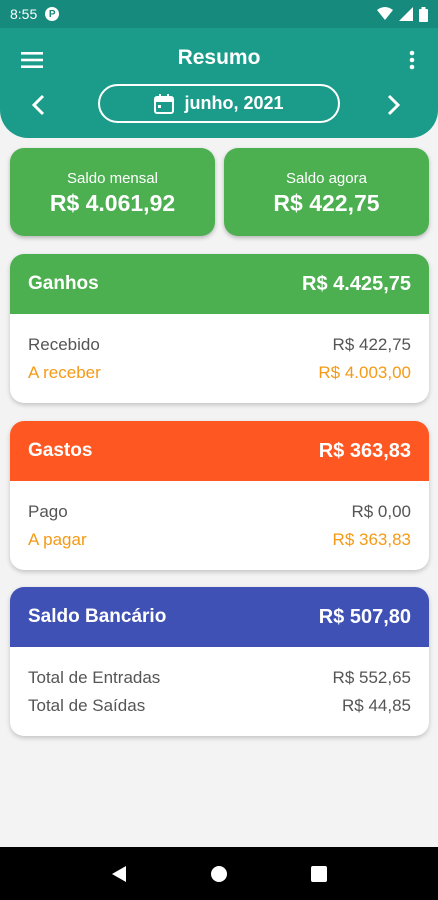  What do you see at coordinates (381, 511) in the screenshot?
I see `row-value: R$ 0,00` at bounding box center [381, 511].